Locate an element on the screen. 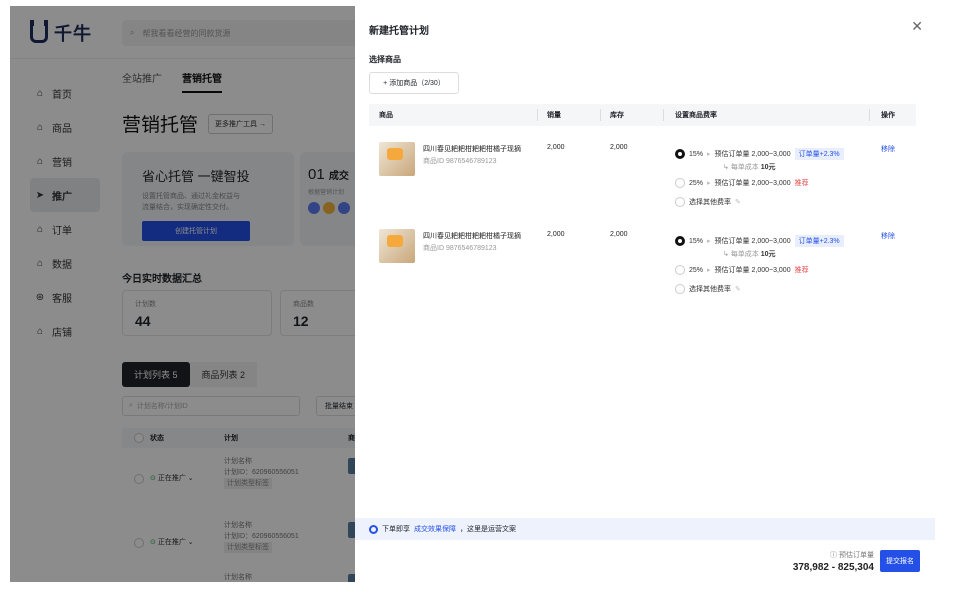  guarantee-notice: 下单即享 成交效果保障 ，这里是运营文案 is located at coordinates (645, 529).